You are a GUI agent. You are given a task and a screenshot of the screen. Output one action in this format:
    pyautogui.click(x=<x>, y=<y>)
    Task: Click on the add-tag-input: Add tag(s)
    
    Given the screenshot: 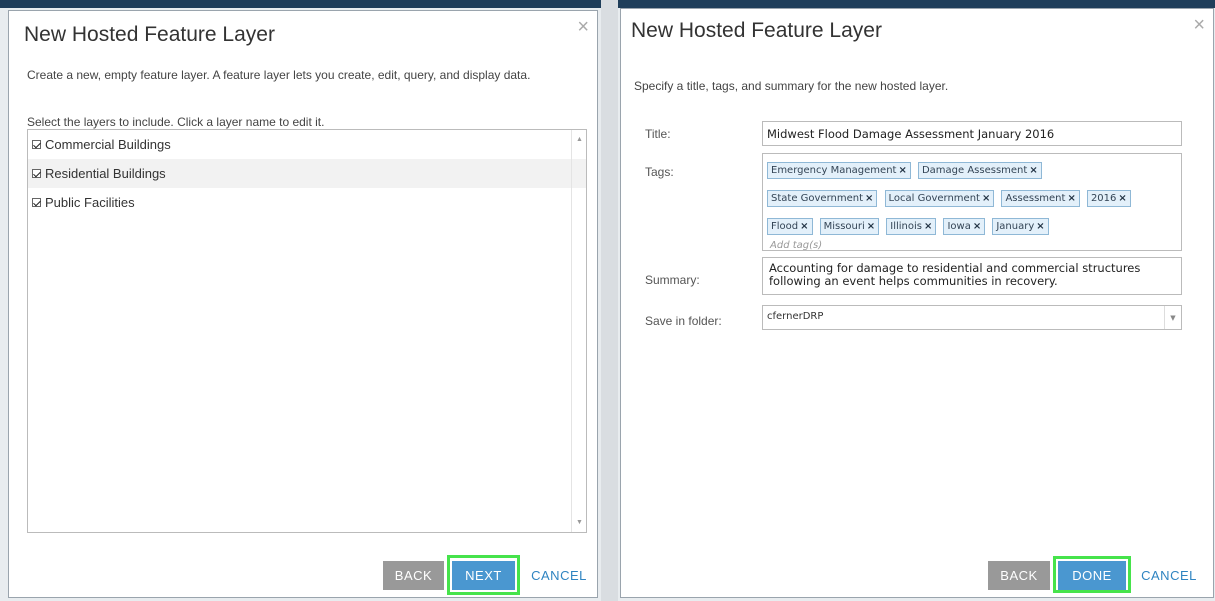 What is the action you would take?
    pyautogui.click(x=972, y=245)
    